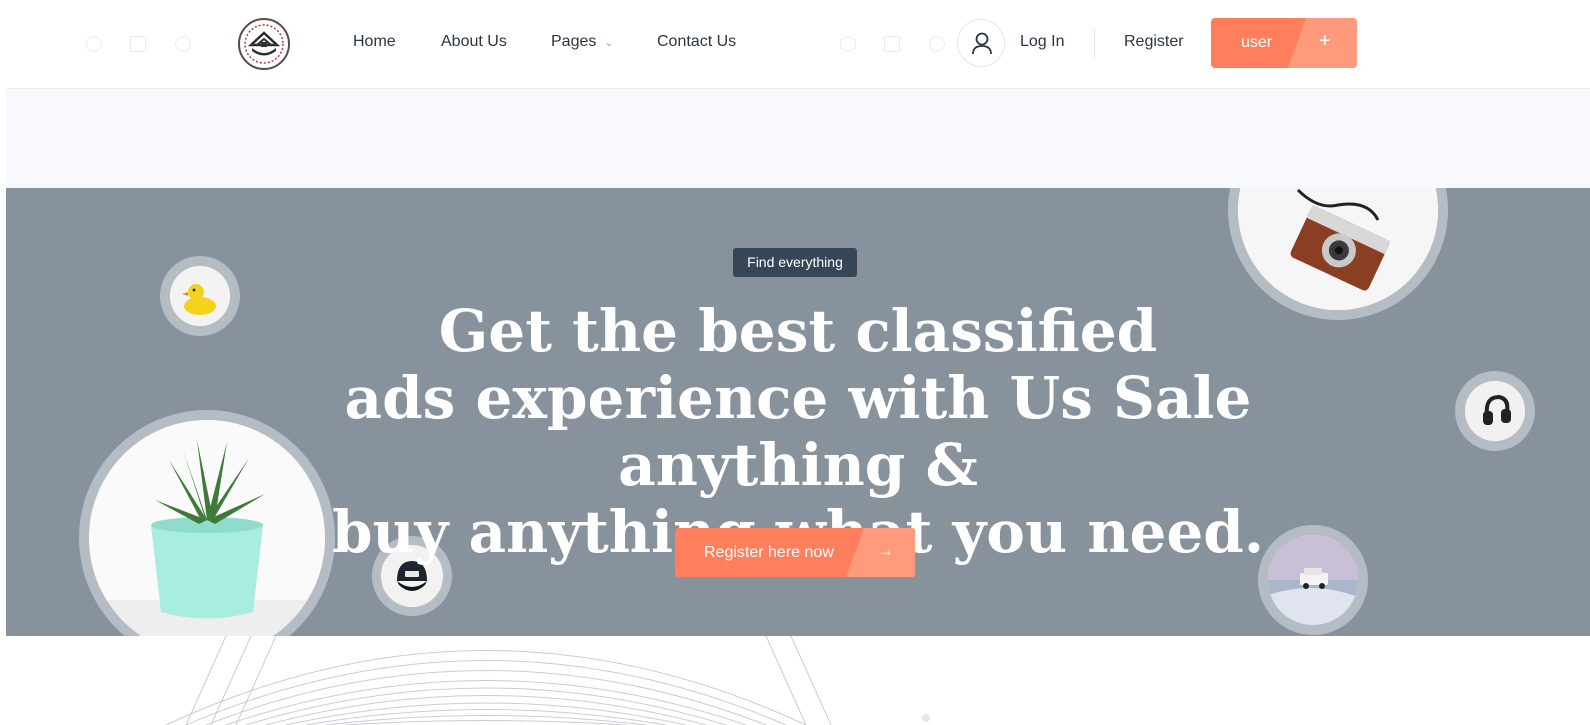 The width and height of the screenshot is (1590, 725). Describe the element at coordinates (769, 552) in the screenshot. I see `register-now-label: Register here now` at that location.